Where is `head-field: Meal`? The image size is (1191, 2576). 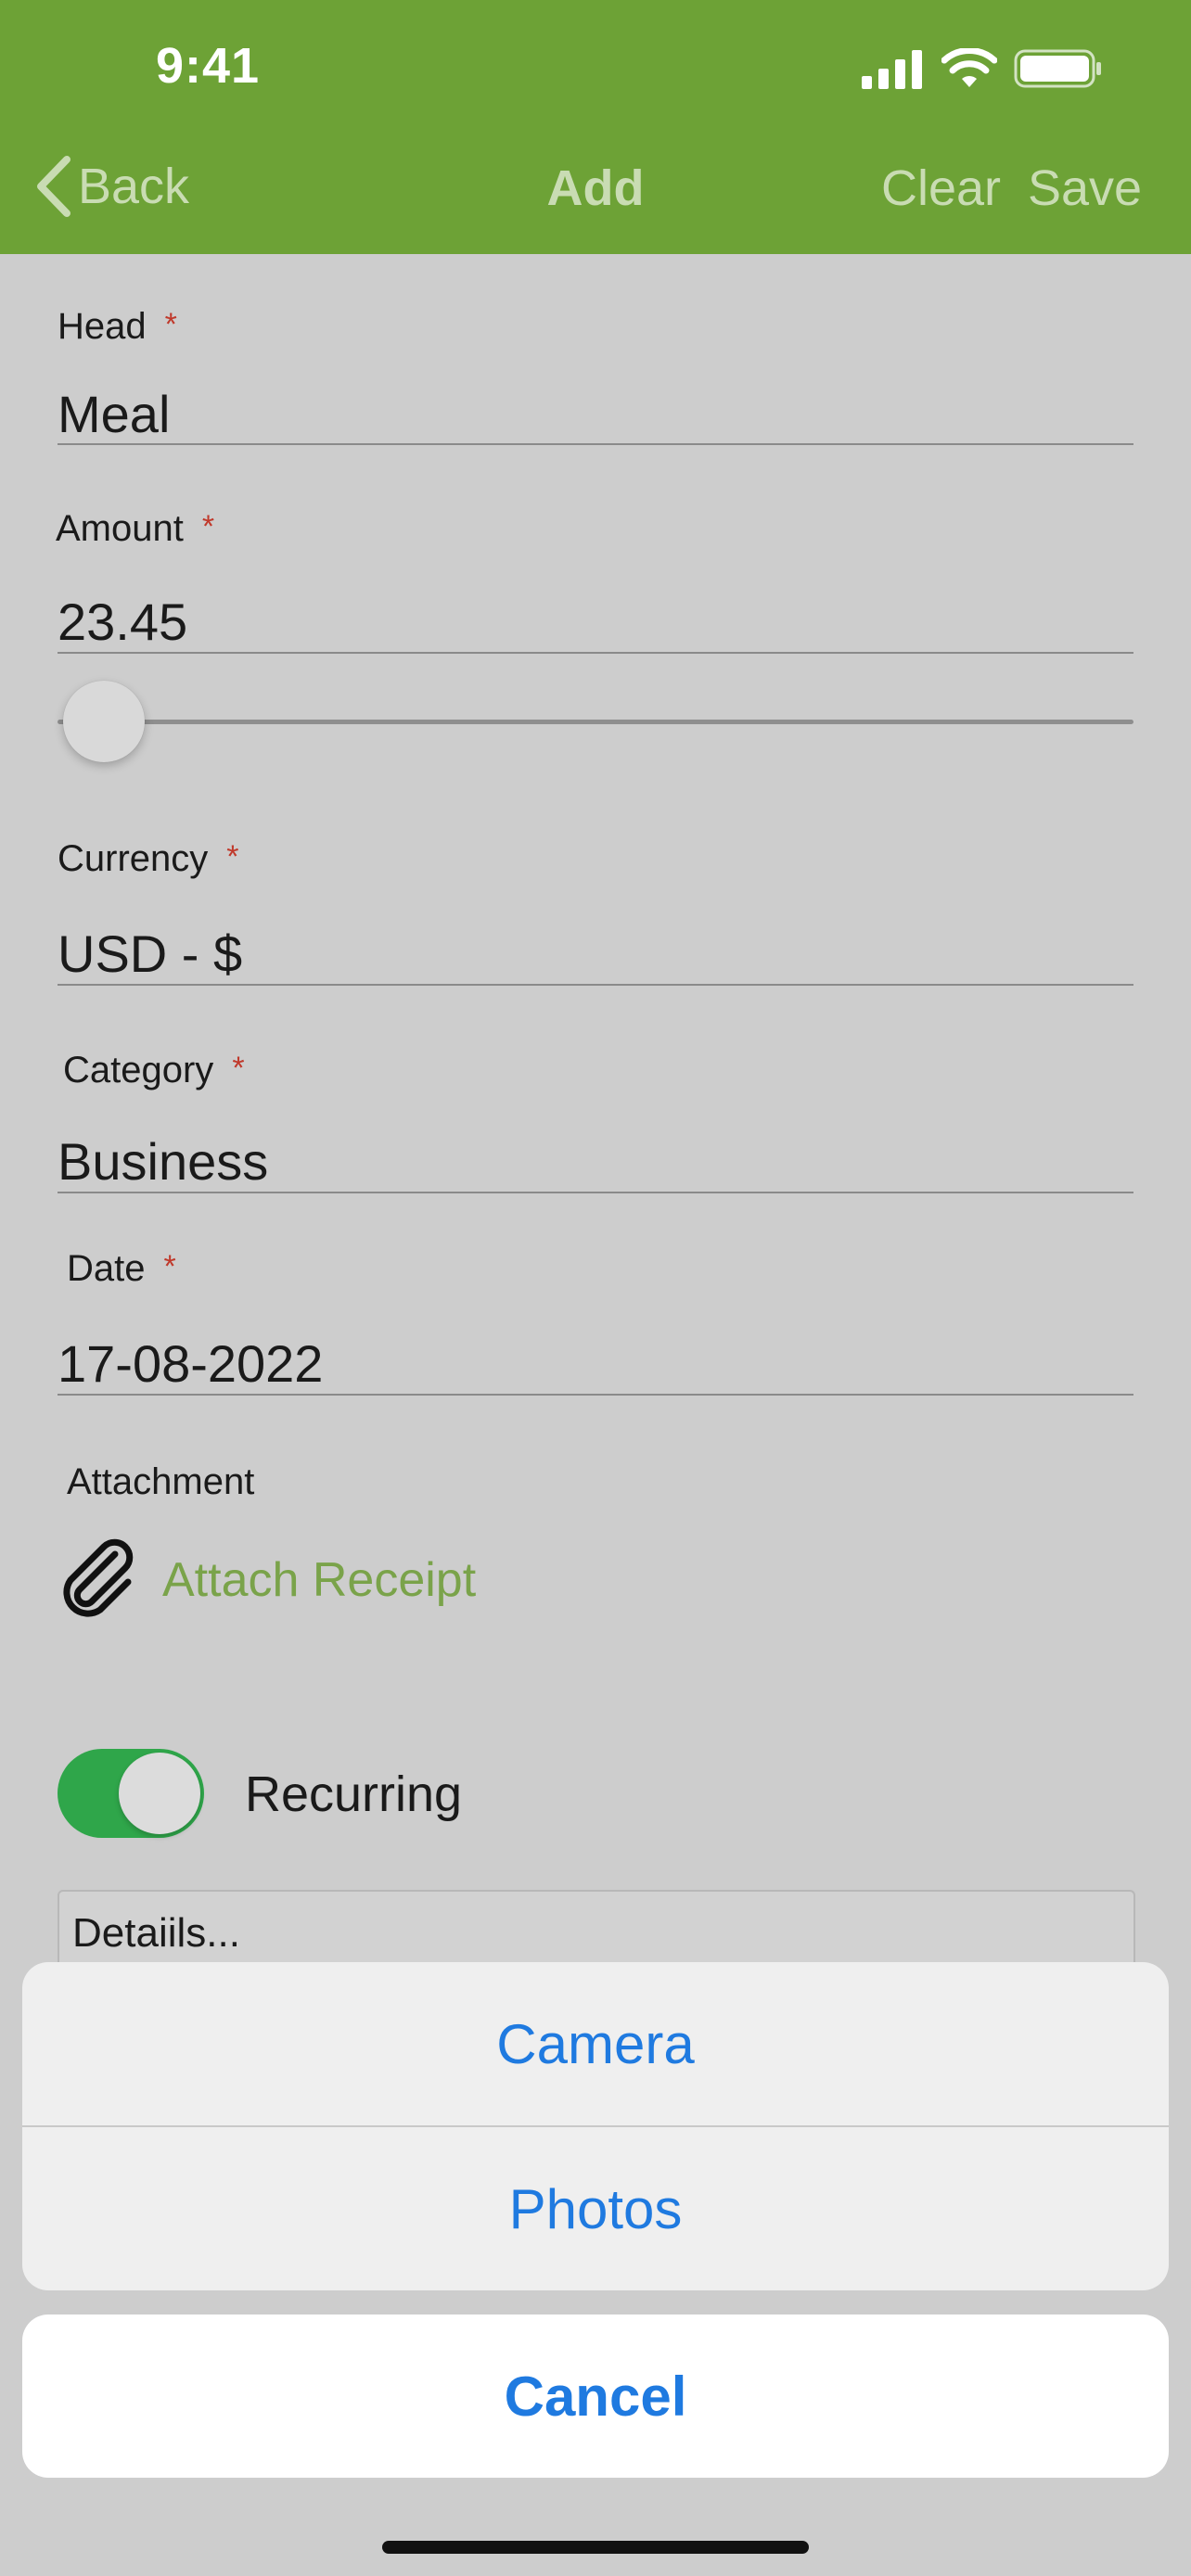 head-field: Meal is located at coordinates (114, 414).